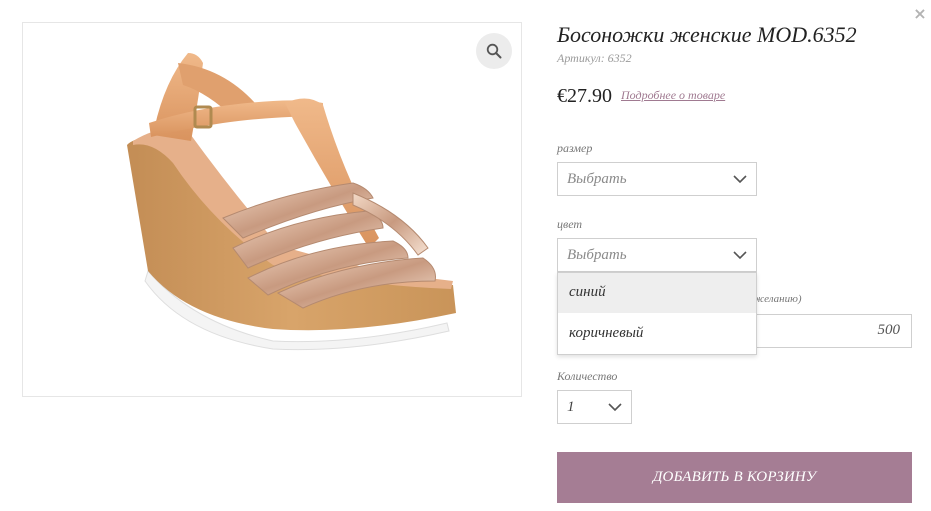 Image resolution: width=931 pixels, height=511 pixels. I want to click on magnifier-icon, so click(494, 51).